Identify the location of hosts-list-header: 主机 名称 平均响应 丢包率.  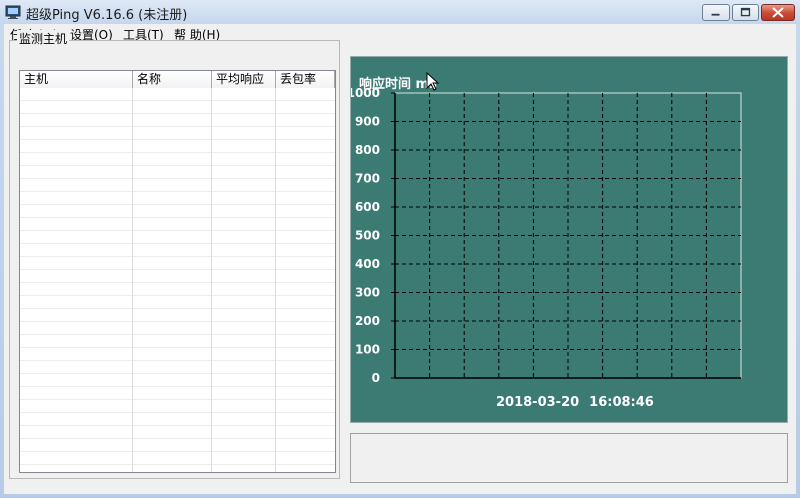
(177, 80).